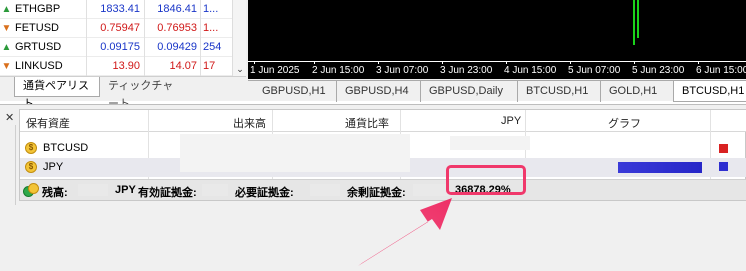  What do you see at coordinates (405, 232) in the screenshot?
I see `annotation-arrow` at bounding box center [405, 232].